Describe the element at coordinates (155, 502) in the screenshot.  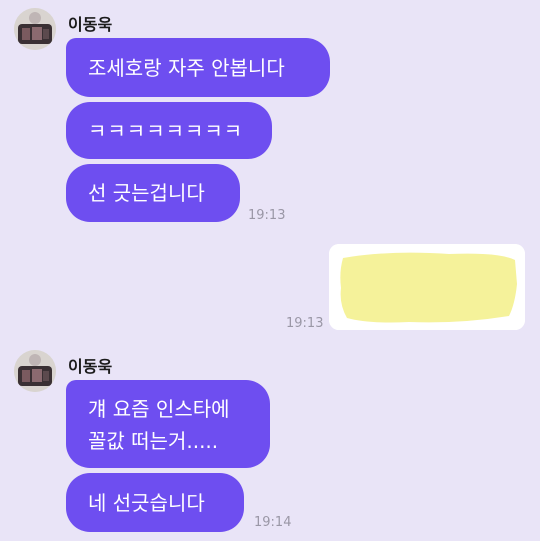
I see `message-bubble: 네 선긋습니다` at that location.